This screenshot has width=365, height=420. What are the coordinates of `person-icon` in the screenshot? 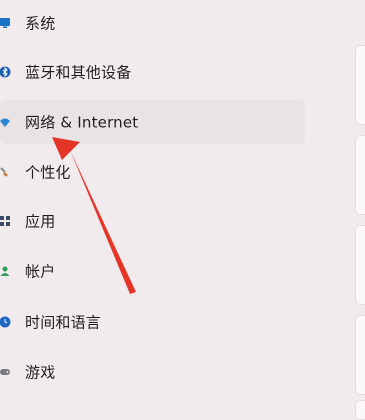 It's located at (6, 271).